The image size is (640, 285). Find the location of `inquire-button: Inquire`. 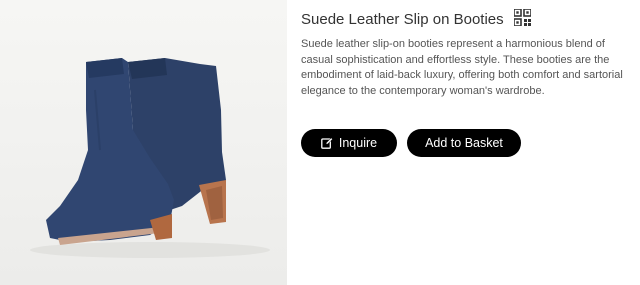

inquire-button: Inquire is located at coordinates (349, 143).